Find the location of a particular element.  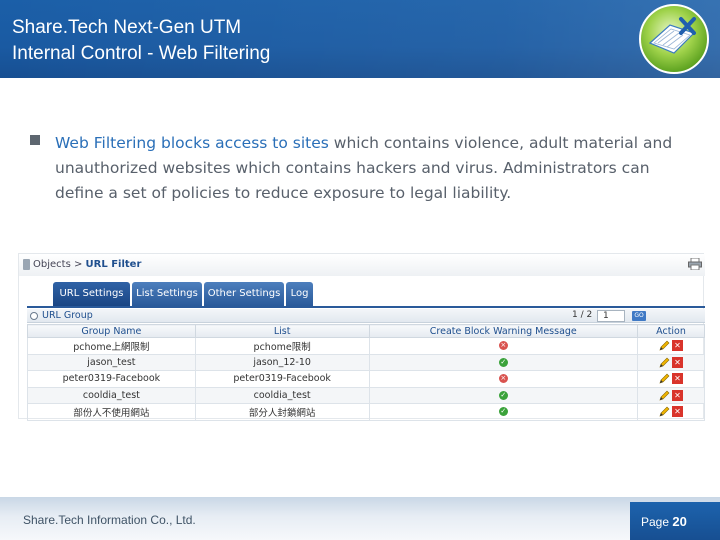

header-title-line2: Internal Control - Web Filtering is located at coordinates (141, 53).